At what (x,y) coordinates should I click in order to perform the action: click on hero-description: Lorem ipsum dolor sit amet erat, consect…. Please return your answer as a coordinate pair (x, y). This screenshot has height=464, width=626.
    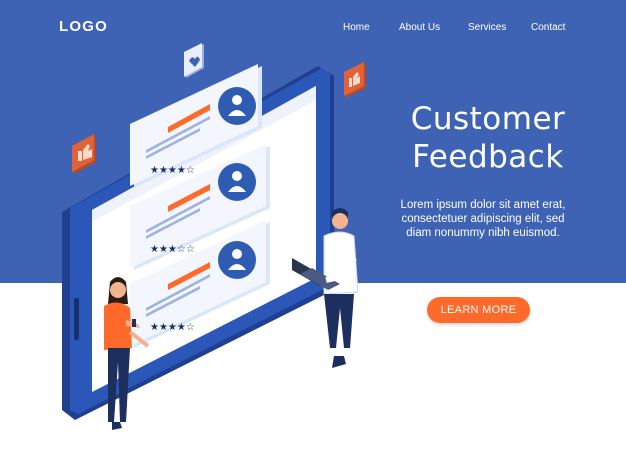
    Looking at the image, I should click on (483, 219).